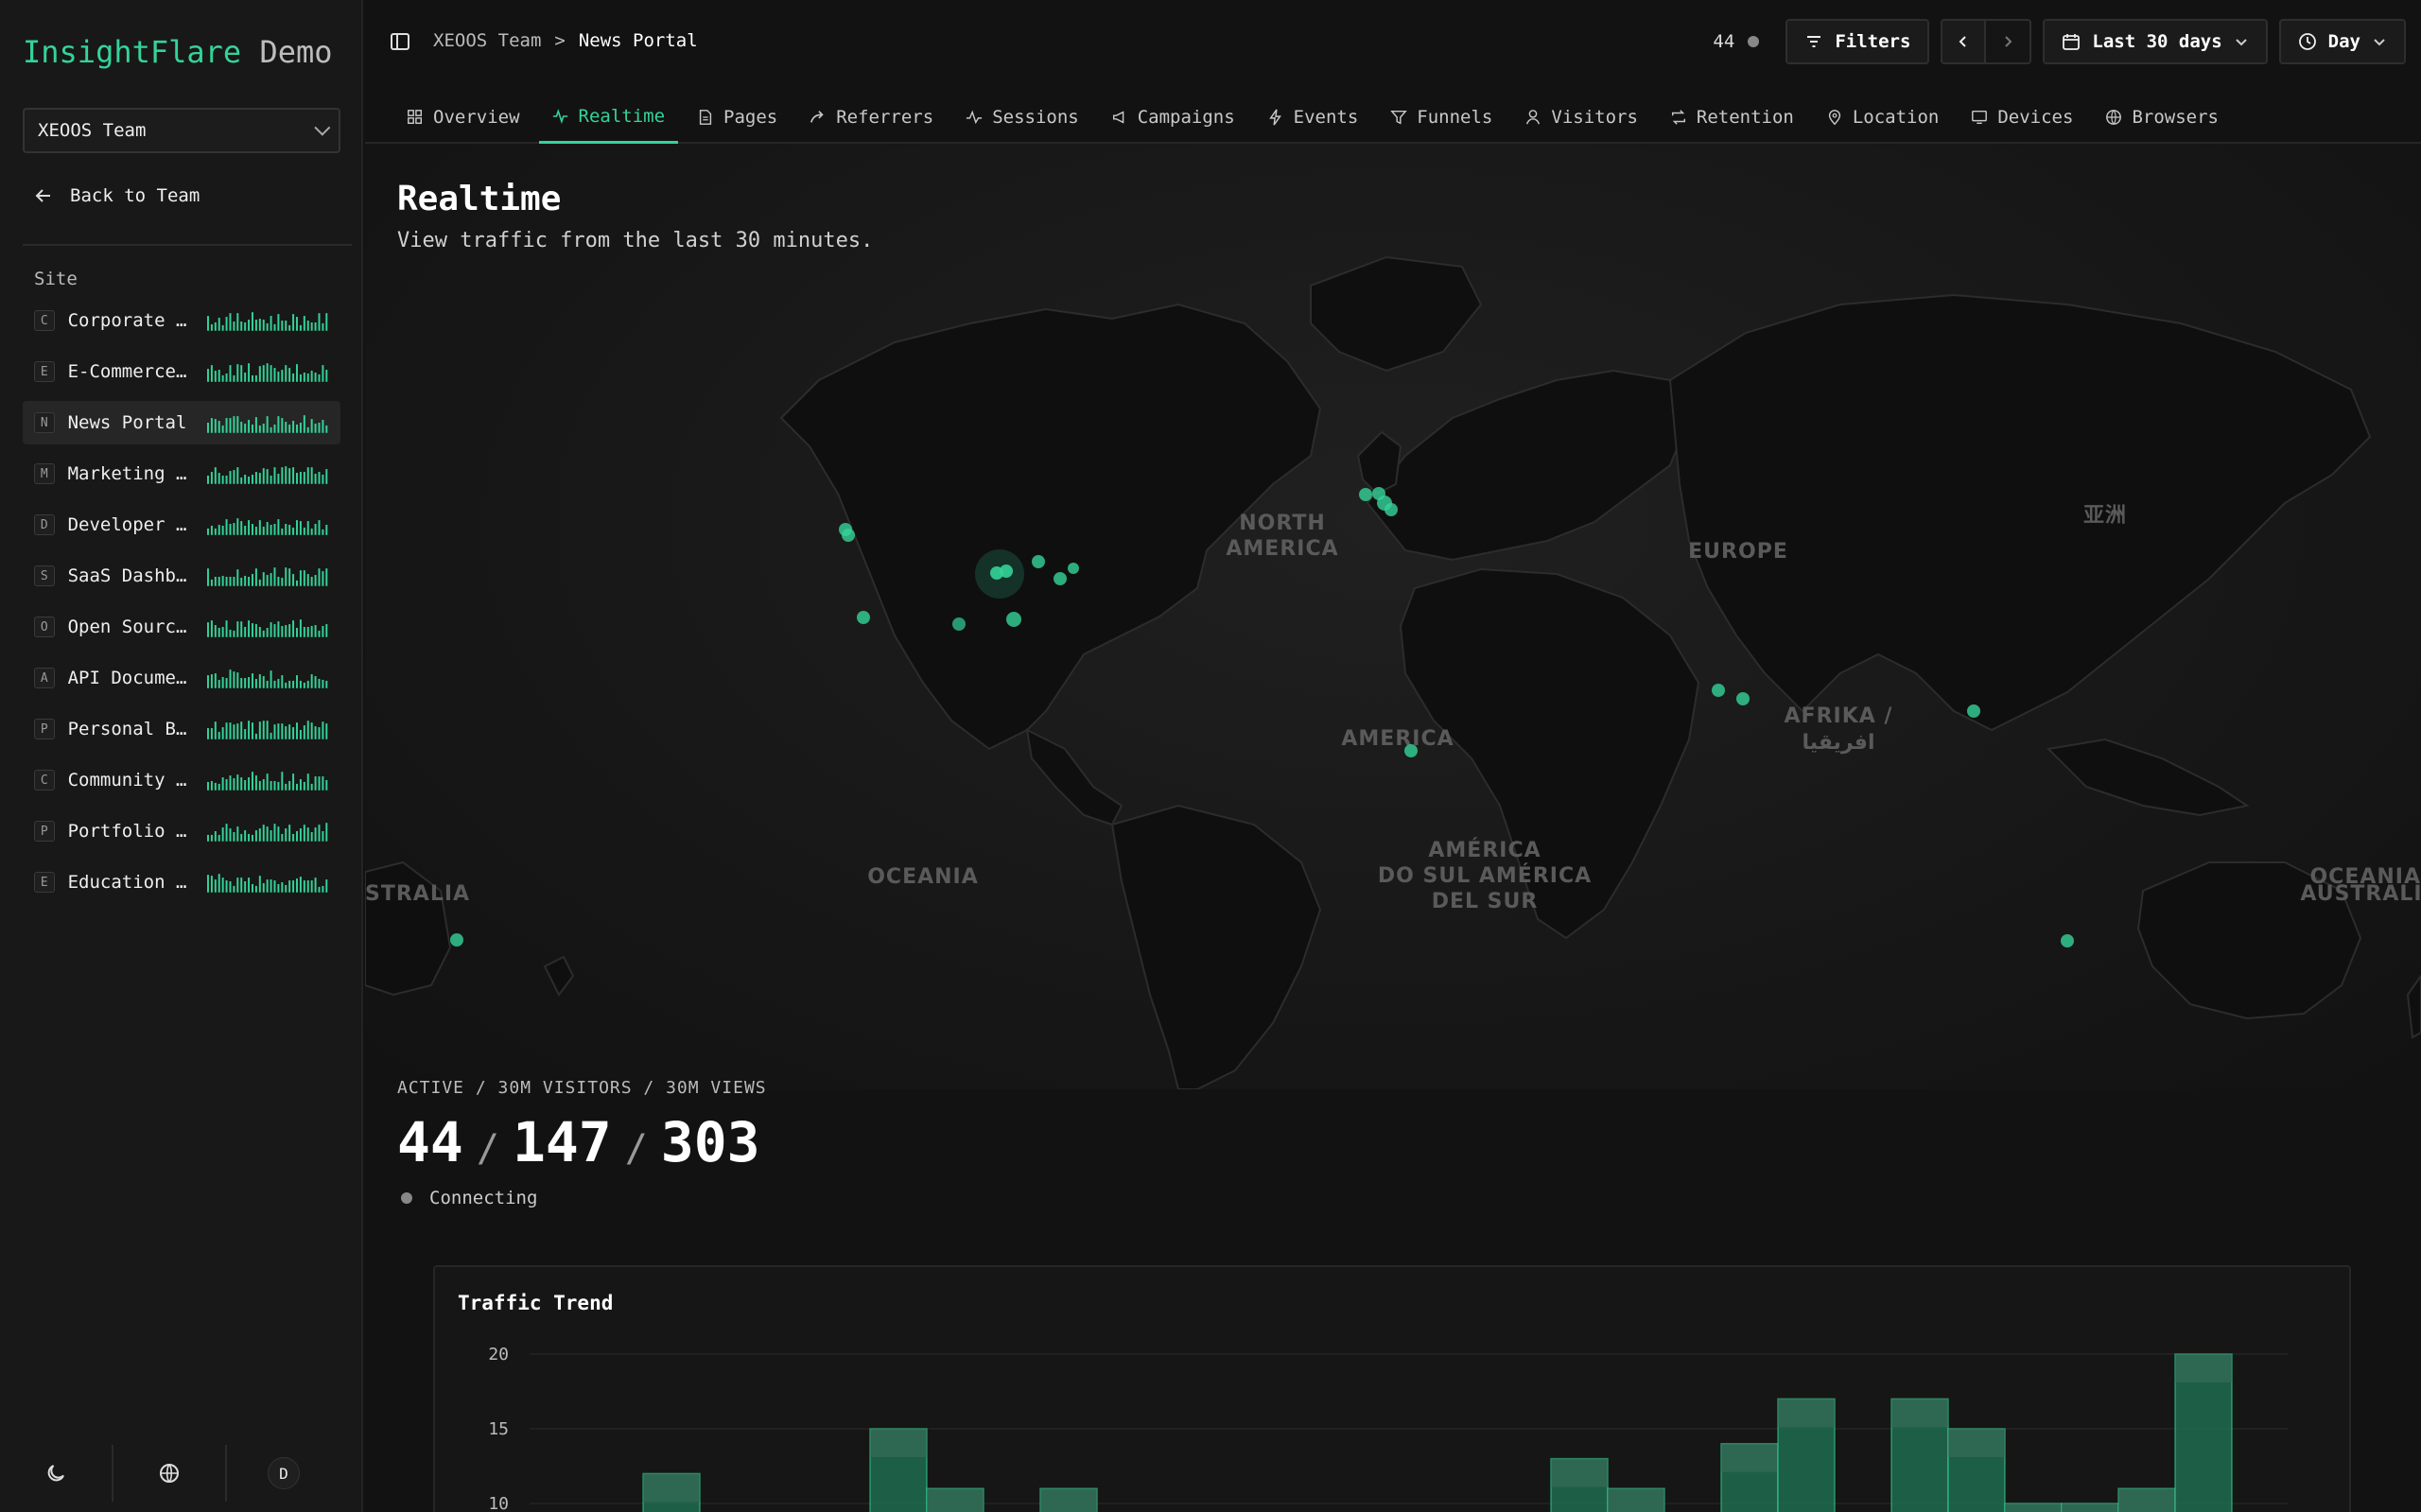 The height and width of the screenshot is (1512, 2421). Describe the element at coordinates (737, 117) in the screenshot. I see `tab-pages: Pages` at that location.